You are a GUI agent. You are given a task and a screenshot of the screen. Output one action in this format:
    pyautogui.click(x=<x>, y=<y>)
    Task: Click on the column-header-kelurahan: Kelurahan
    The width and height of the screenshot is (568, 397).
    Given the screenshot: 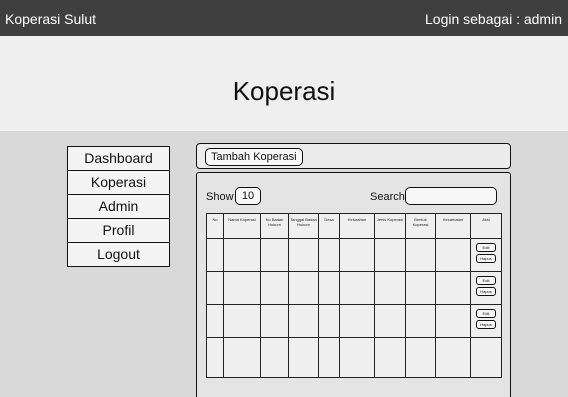 What is the action you would take?
    pyautogui.click(x=357, y=226)
    